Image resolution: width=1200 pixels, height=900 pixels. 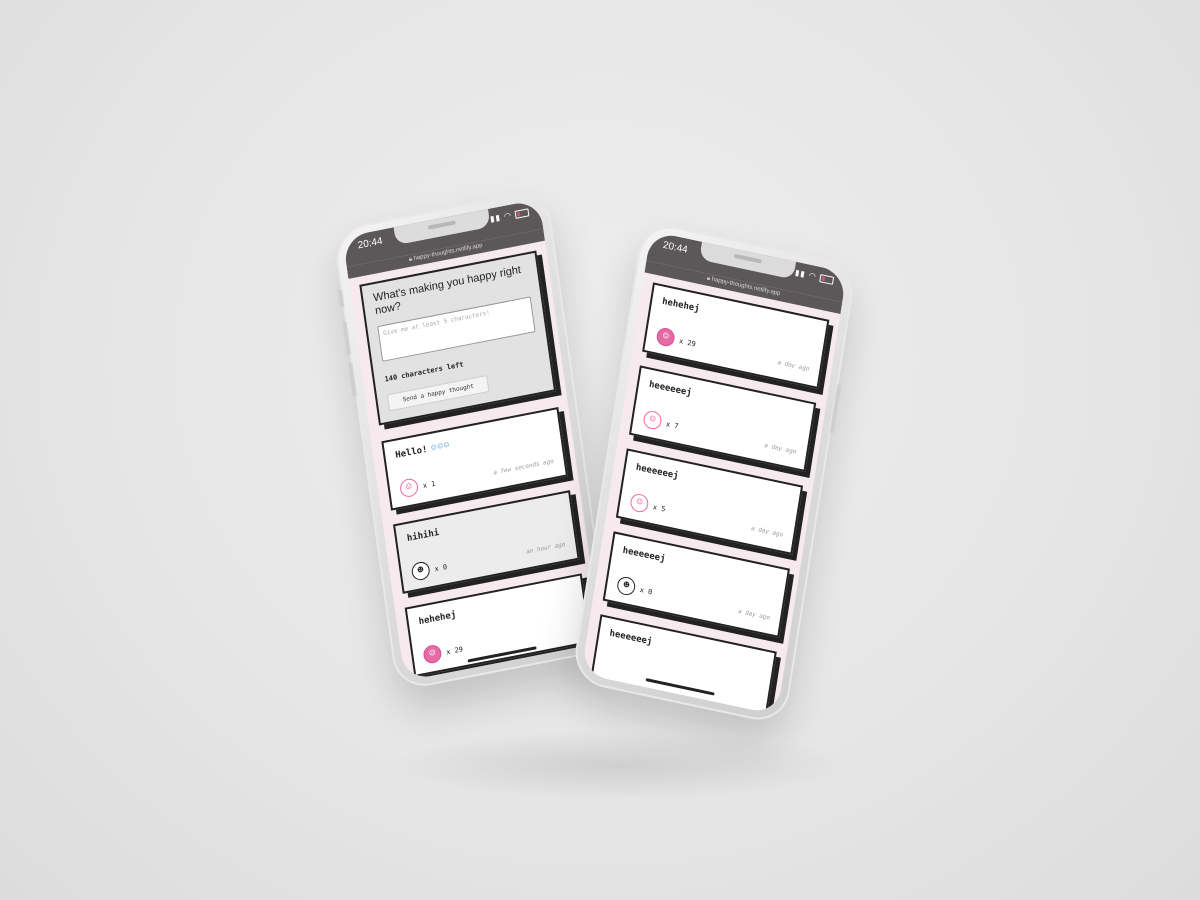 What do you see at coordinates (476, 474) in the screenshot?
I see `thought-footer: ☺ x 1 a few seconds ago` at bounding box center [476, 474].